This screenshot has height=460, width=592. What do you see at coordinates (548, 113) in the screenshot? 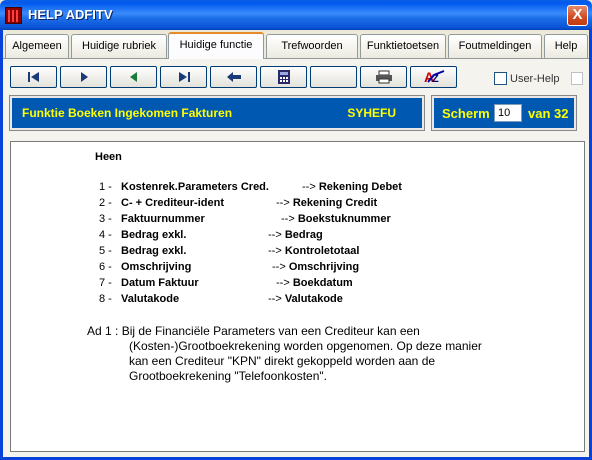
I see `screen-total: van 32` at bounding box center [548, 113].